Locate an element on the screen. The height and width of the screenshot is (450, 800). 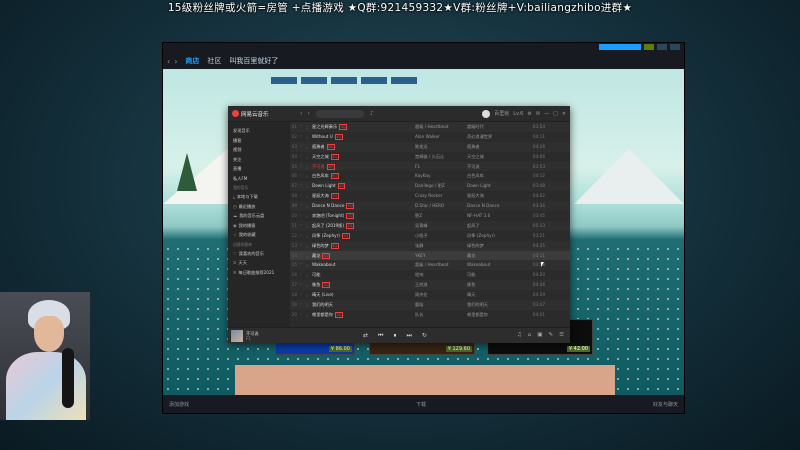
previous-icon: ⏮ is located at coordinates (380, 336).